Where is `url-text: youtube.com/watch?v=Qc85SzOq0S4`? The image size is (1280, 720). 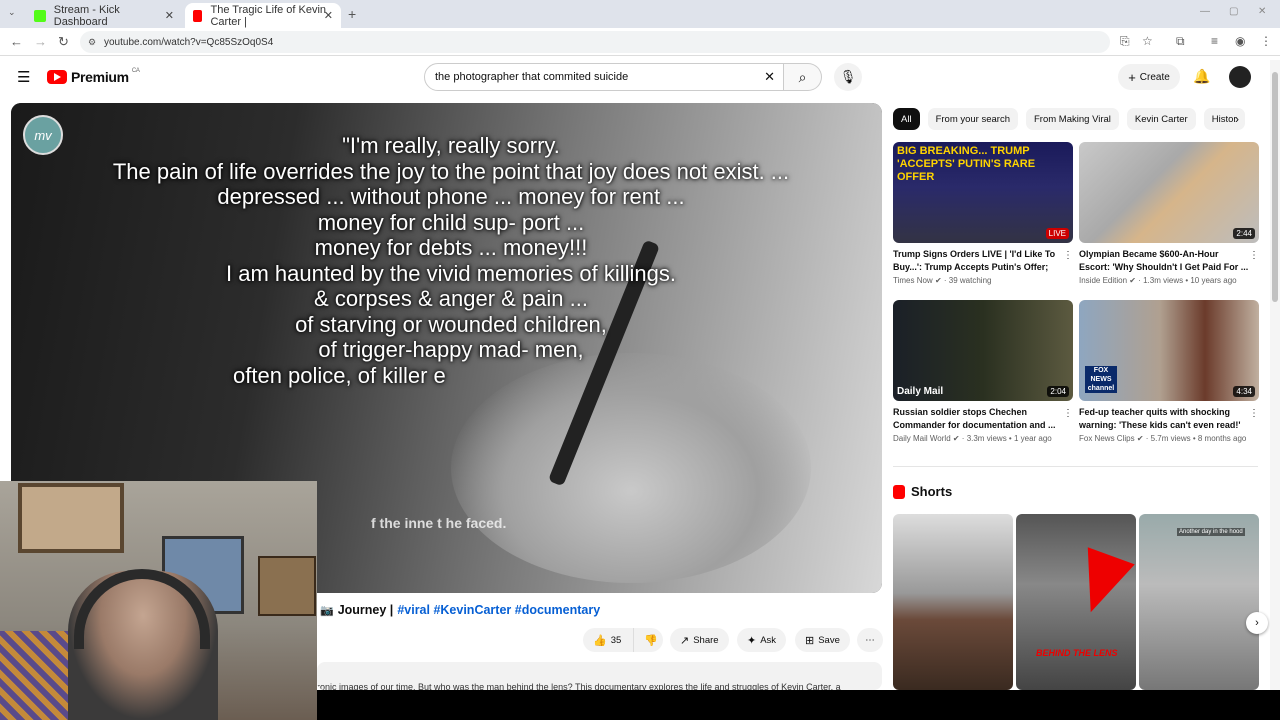 url-text: youtube.com/watch?v=Qc85SzOq0S4 is located at coordinates (189, 42).